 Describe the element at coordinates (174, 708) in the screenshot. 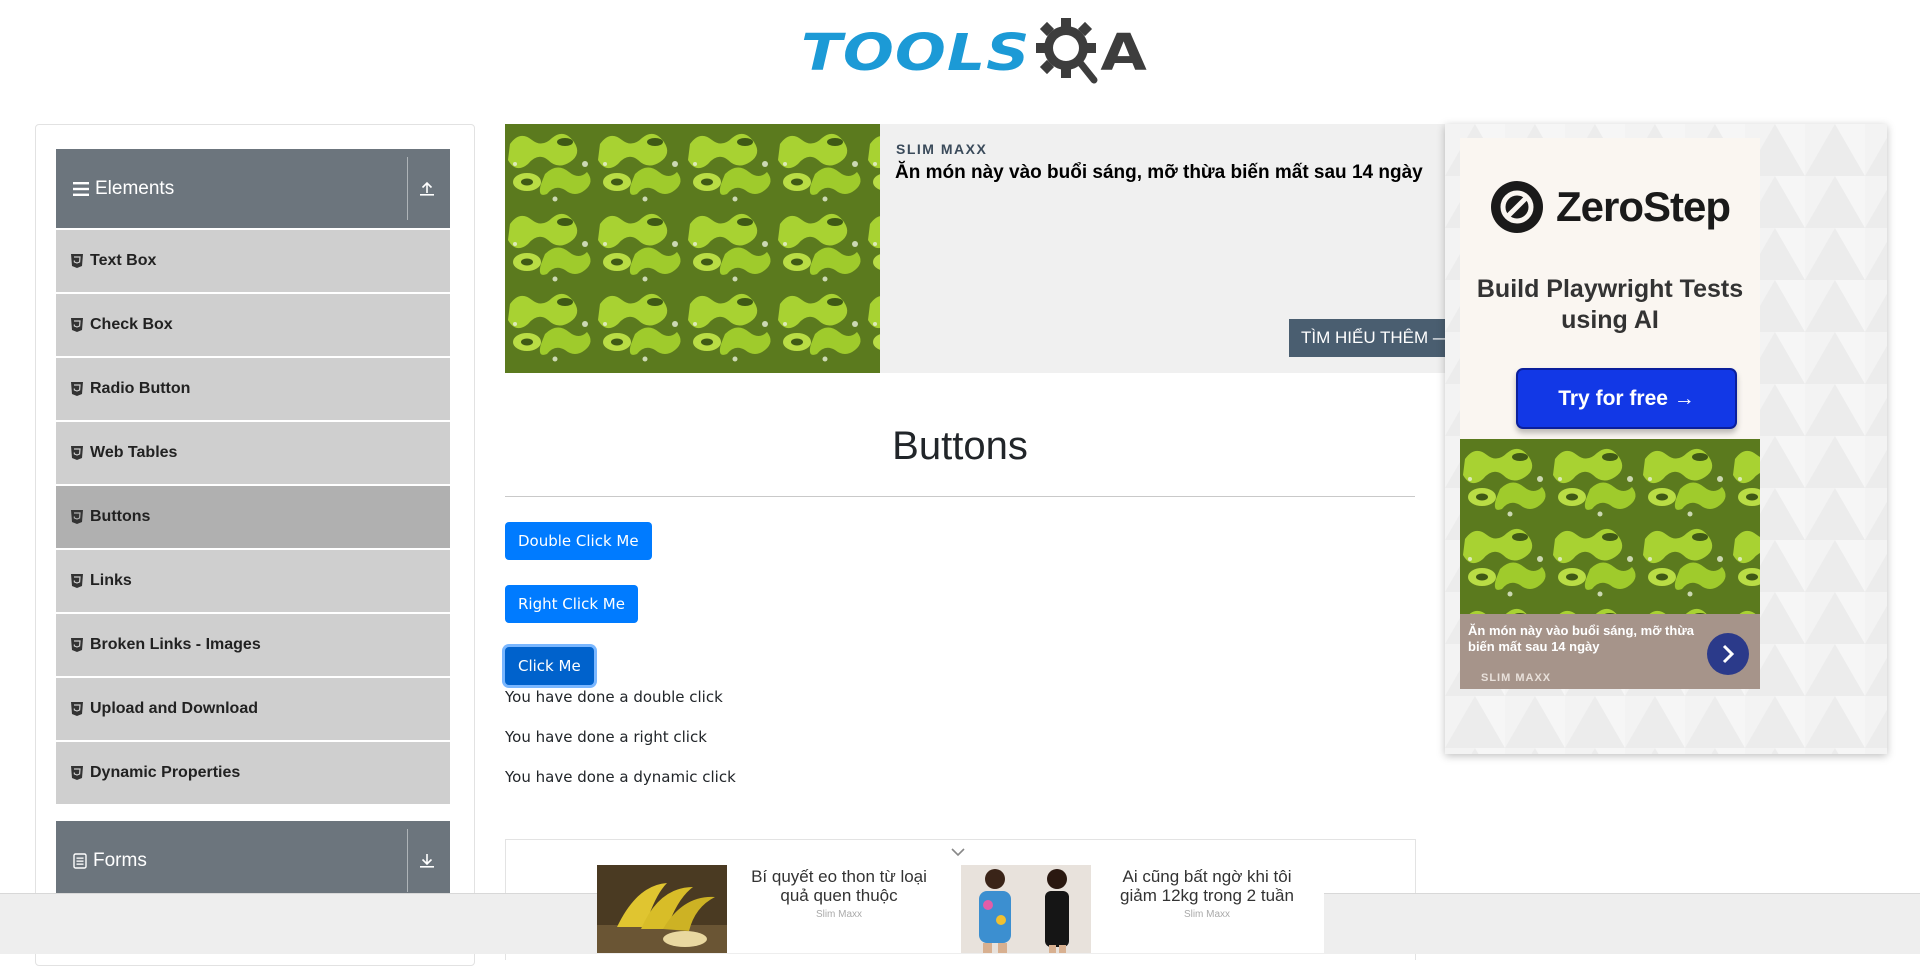

I see `sidebar-item-label: Upload and Download` at that location.